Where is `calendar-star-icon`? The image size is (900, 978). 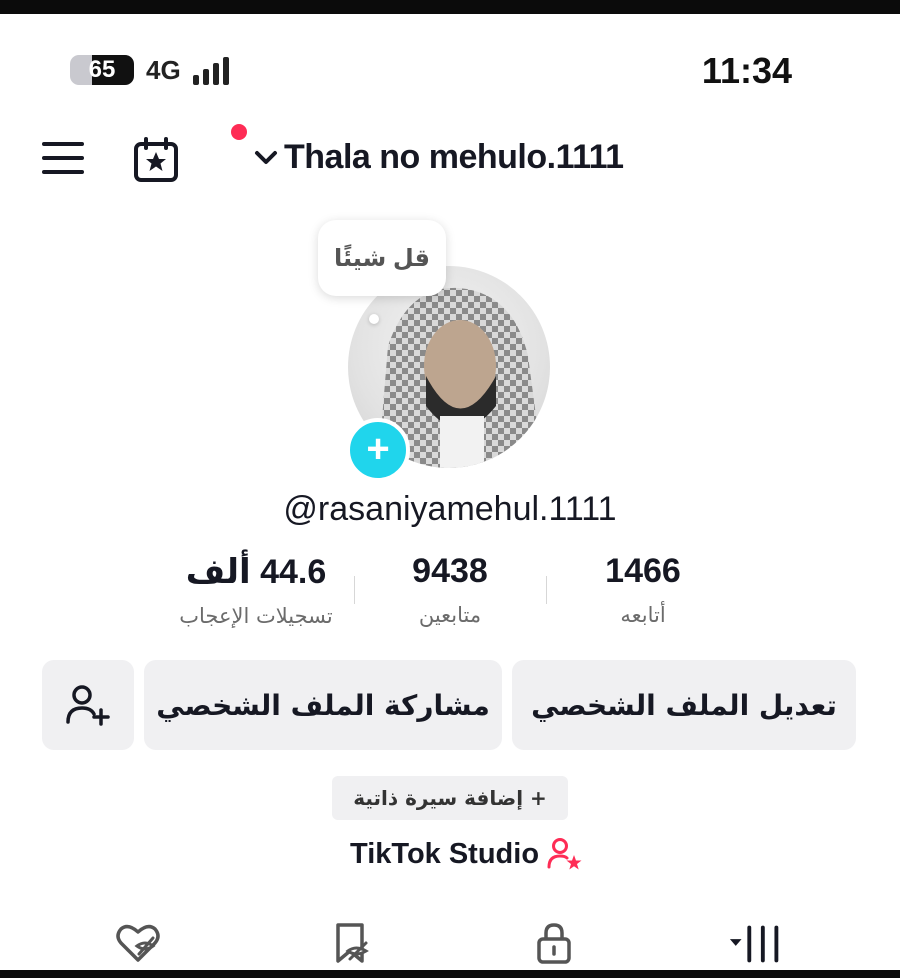 calendar-star-icon is located at coordinates (156, 160).